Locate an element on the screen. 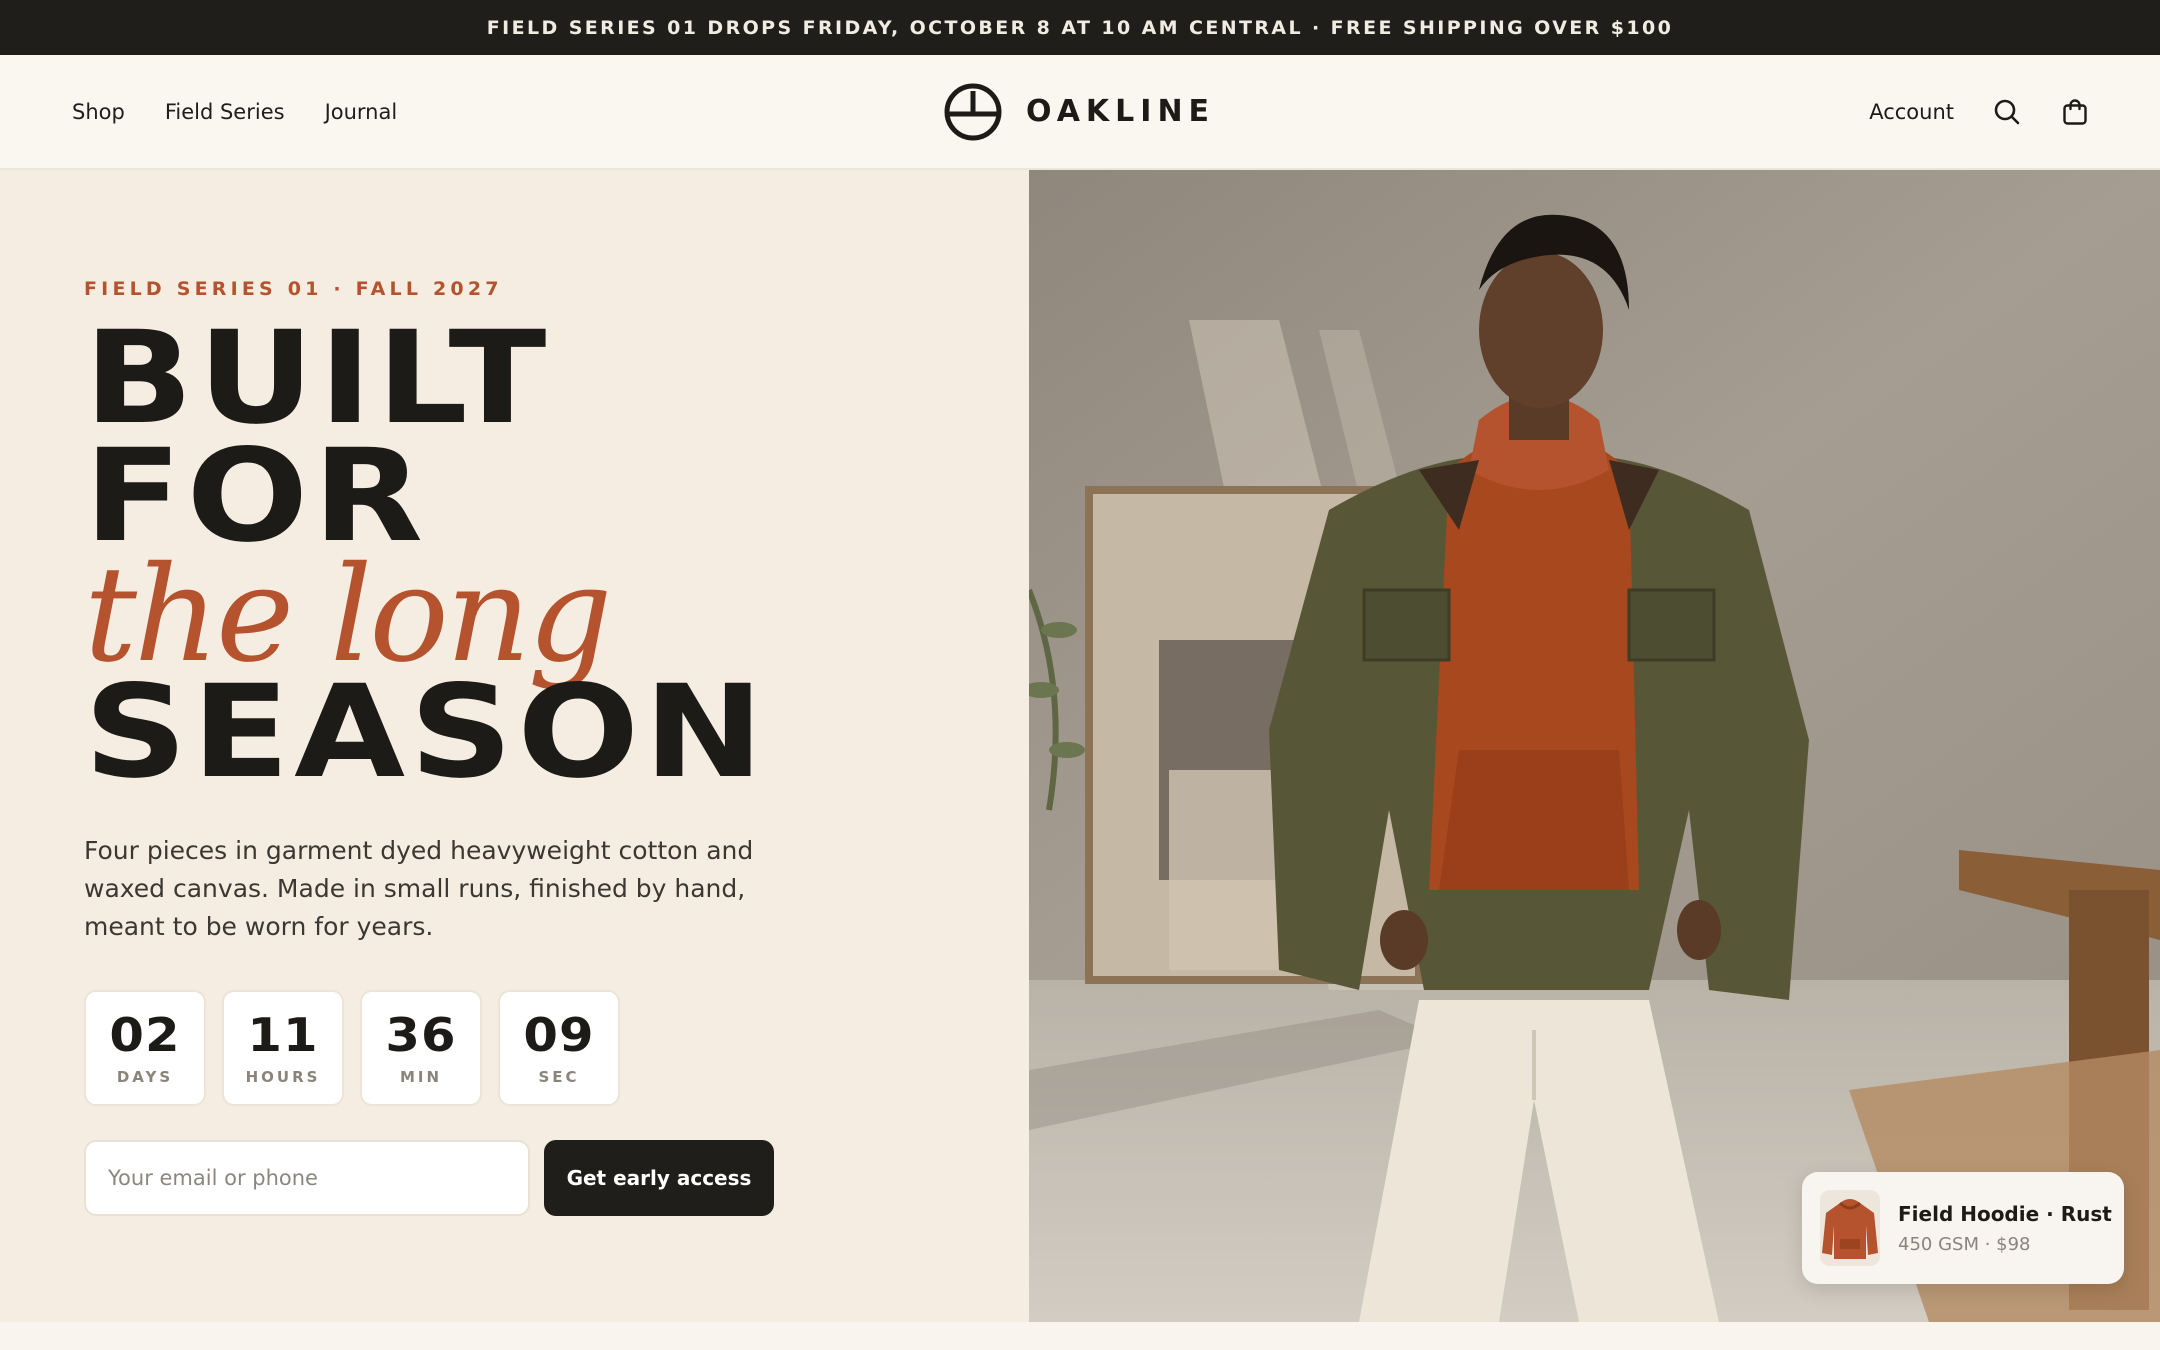  page-bottom-strip is located at coordinates (1080, 1336).